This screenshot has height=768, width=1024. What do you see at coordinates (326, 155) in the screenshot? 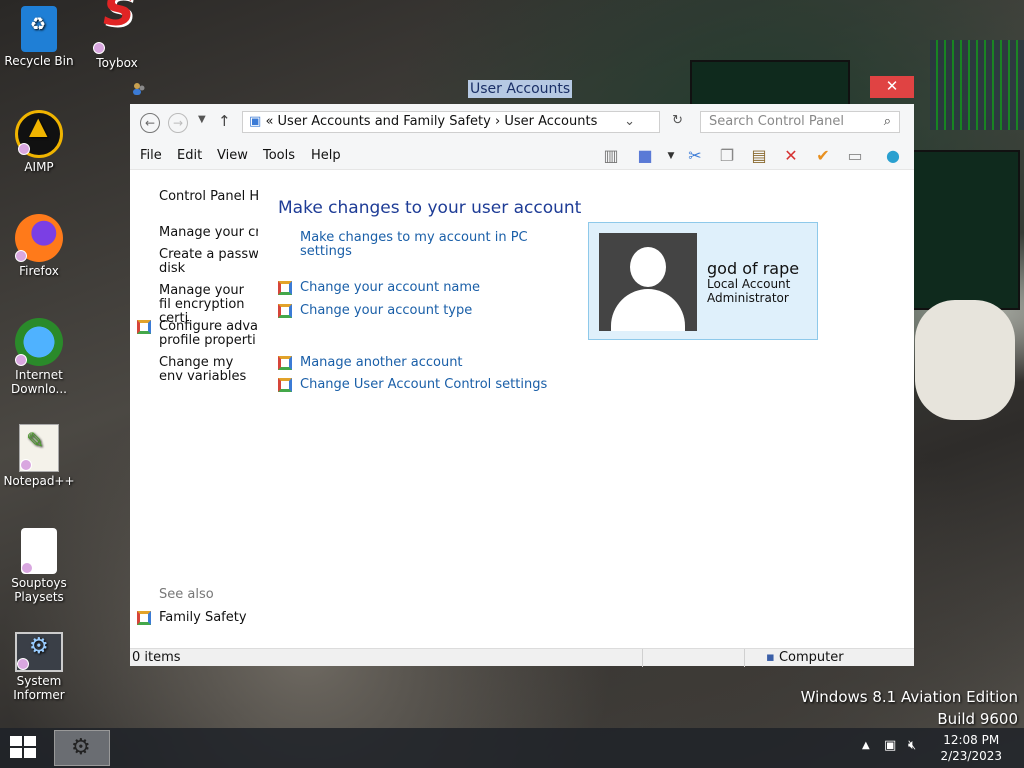
I see `menu-help: Help` at bounding box center [326, 155].